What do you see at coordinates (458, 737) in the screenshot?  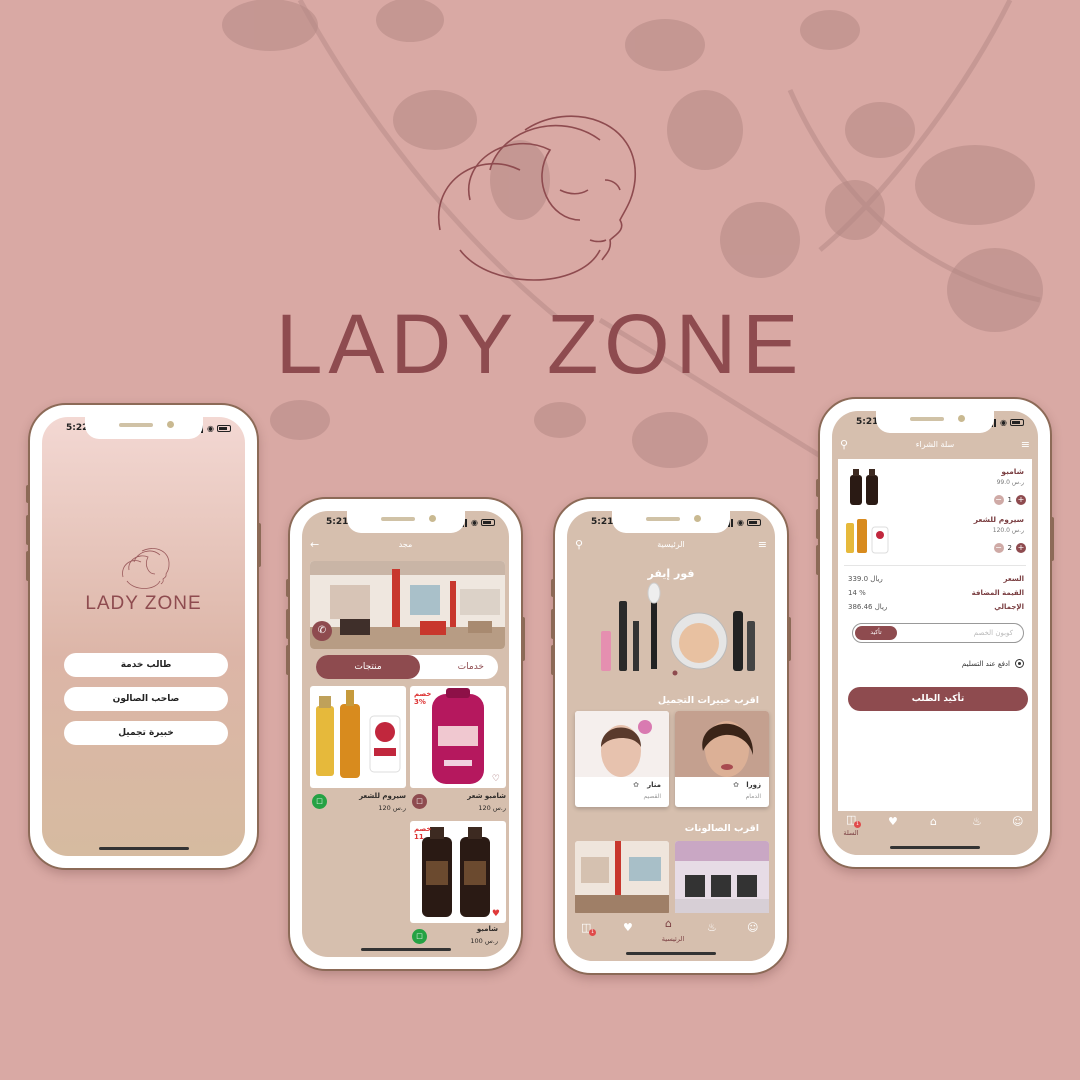 I see `product-card: خصم 3% ♡` at bounding box center [458, 737].